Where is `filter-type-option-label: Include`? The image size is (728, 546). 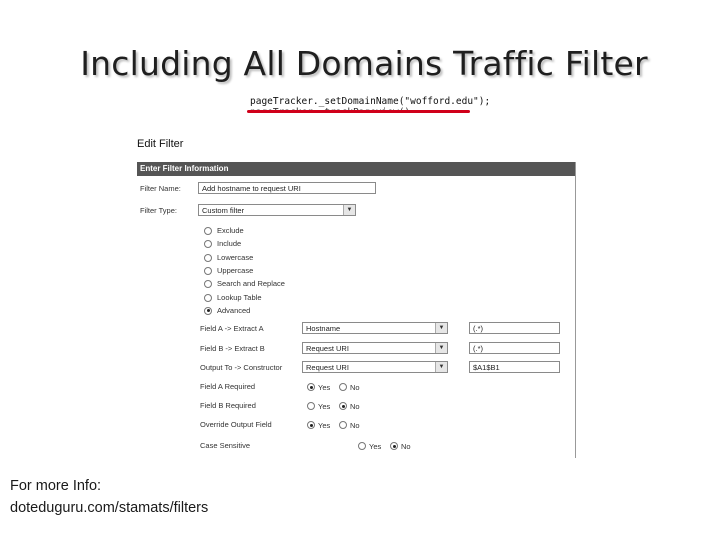 filter-type-option-label: Include is located at coordinates (229, 244).